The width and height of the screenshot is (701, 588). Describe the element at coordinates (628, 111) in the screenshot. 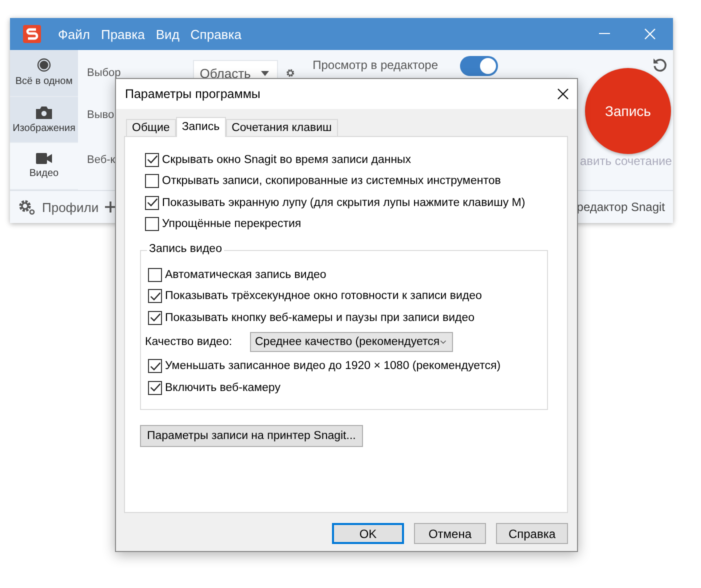

I see `record-button: Запись` at that location.